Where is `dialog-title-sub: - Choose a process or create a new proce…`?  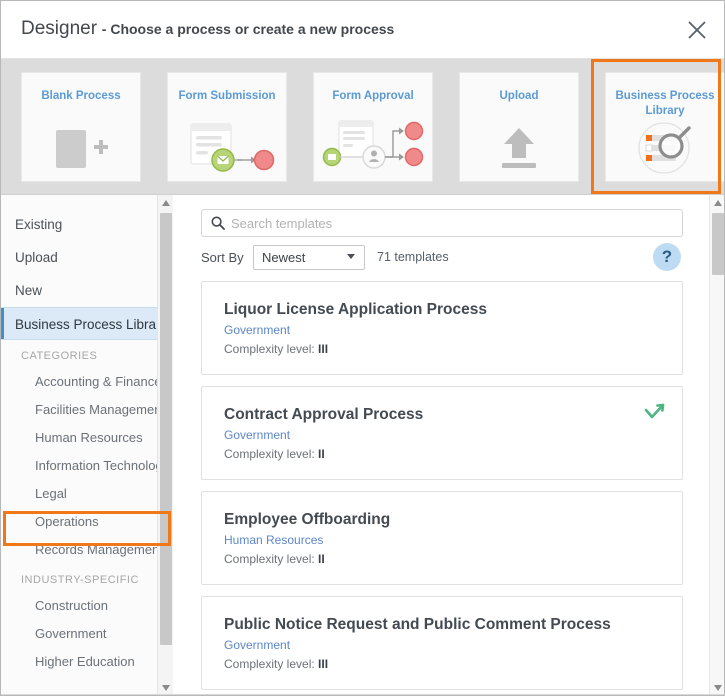 dialog-title-sub: - Choose a process or create a new proce… is located at coordinates (248, 29).